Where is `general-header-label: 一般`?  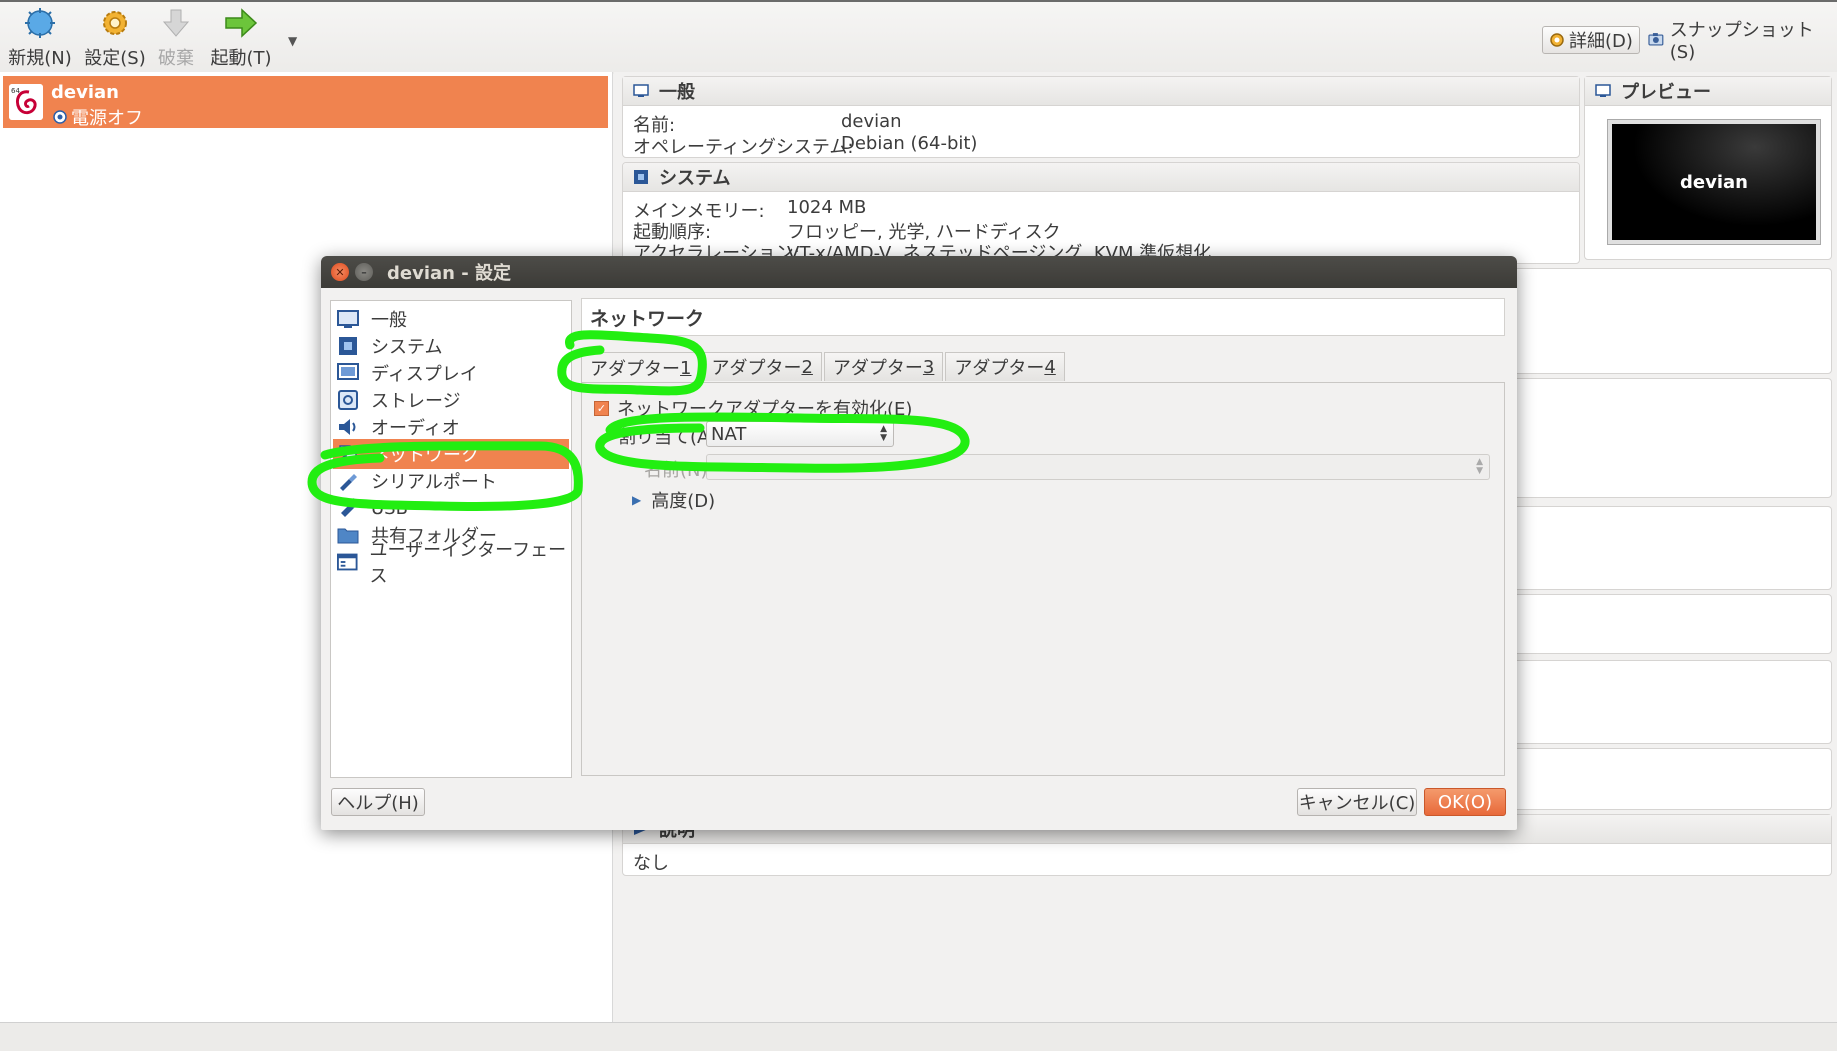 general-header-label: 一般 is located at coordinates (677, 92).